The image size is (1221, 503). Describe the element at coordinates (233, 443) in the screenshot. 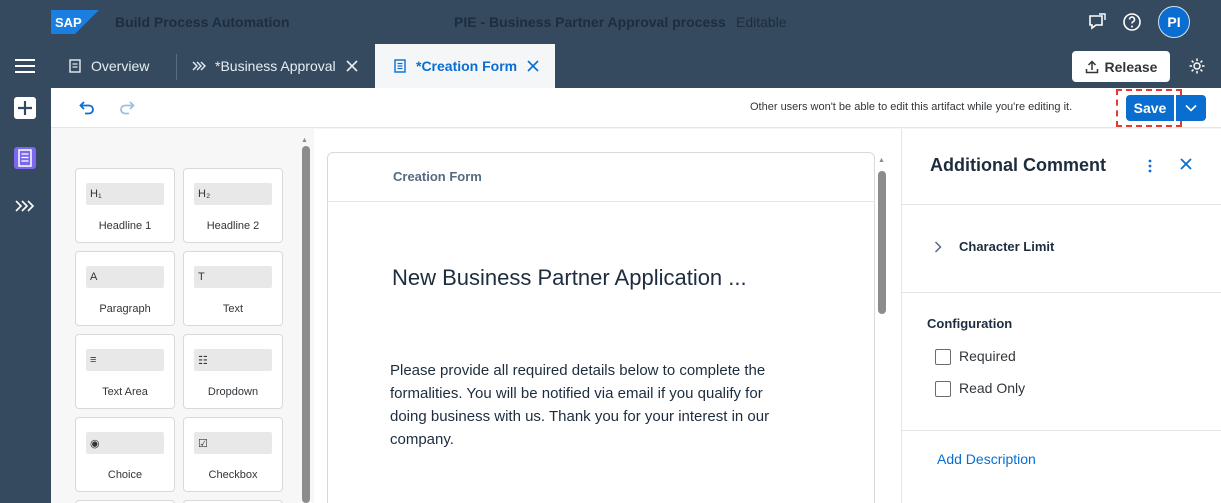

I see `checkbox-icon: ☑` at that location.